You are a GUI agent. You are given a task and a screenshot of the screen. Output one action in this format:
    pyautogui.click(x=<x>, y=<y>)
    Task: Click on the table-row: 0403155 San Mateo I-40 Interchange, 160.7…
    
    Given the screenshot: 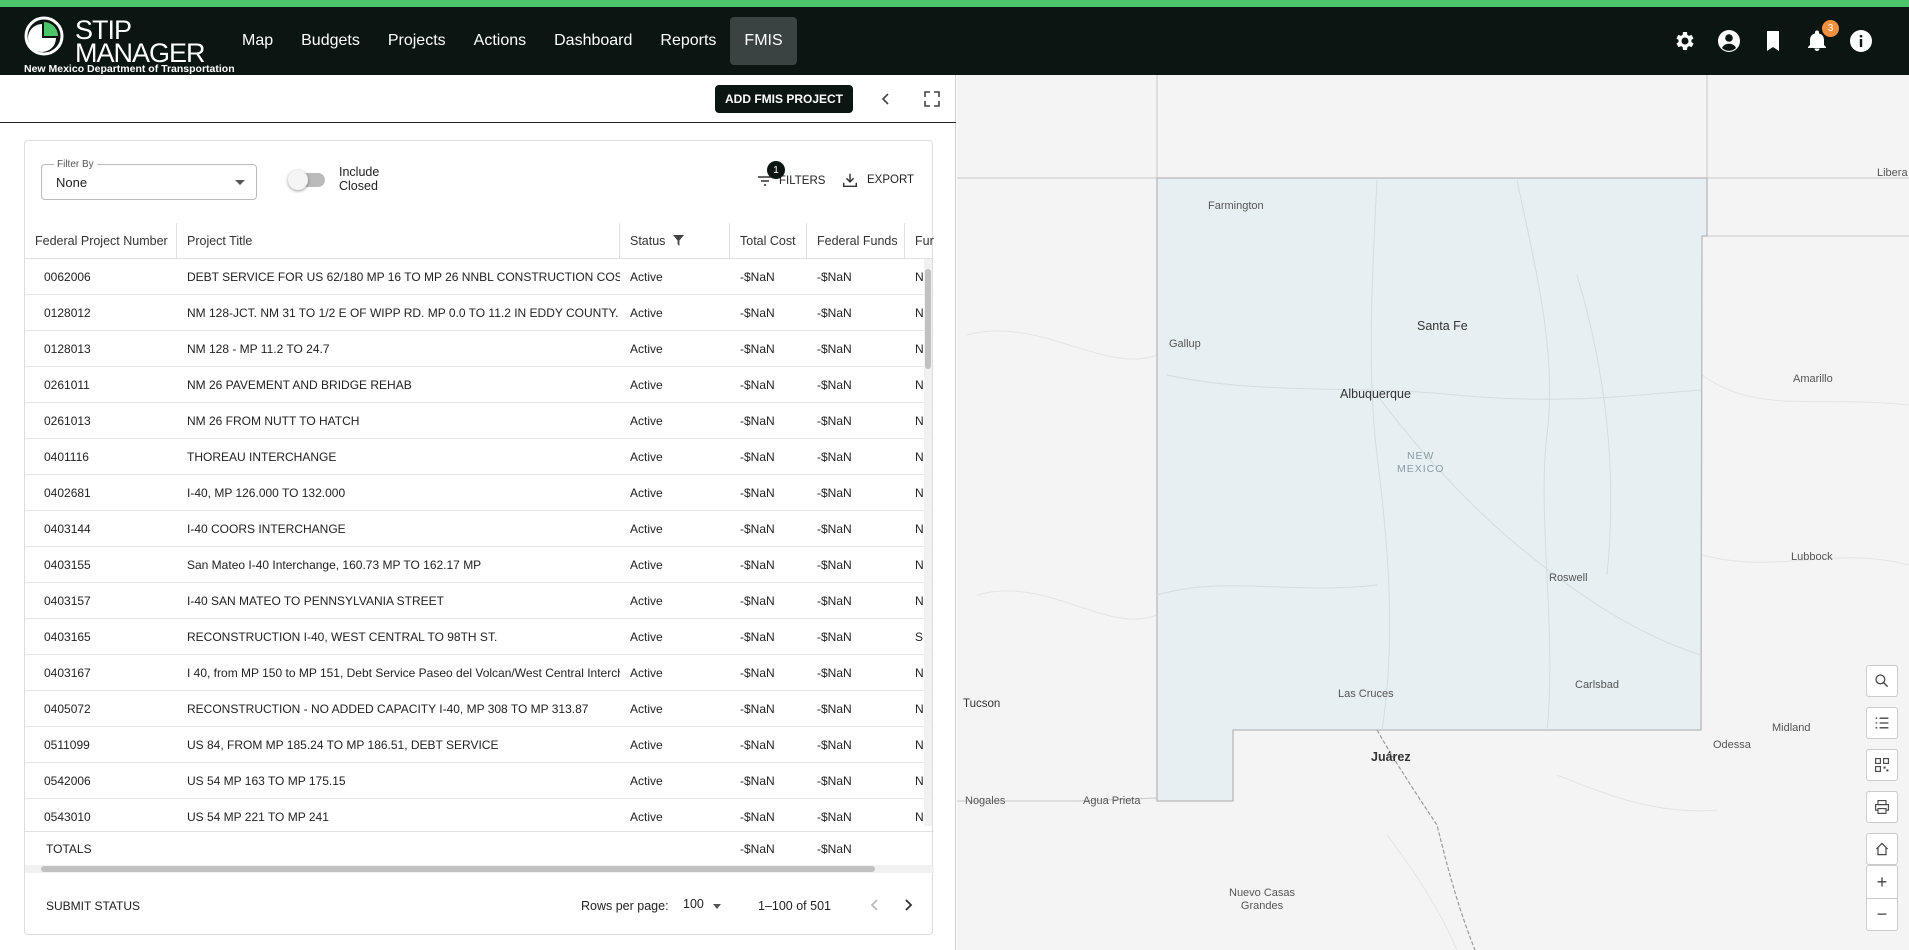 What is the action you would take?
    pyautogui.click(x=479, y=565)
    